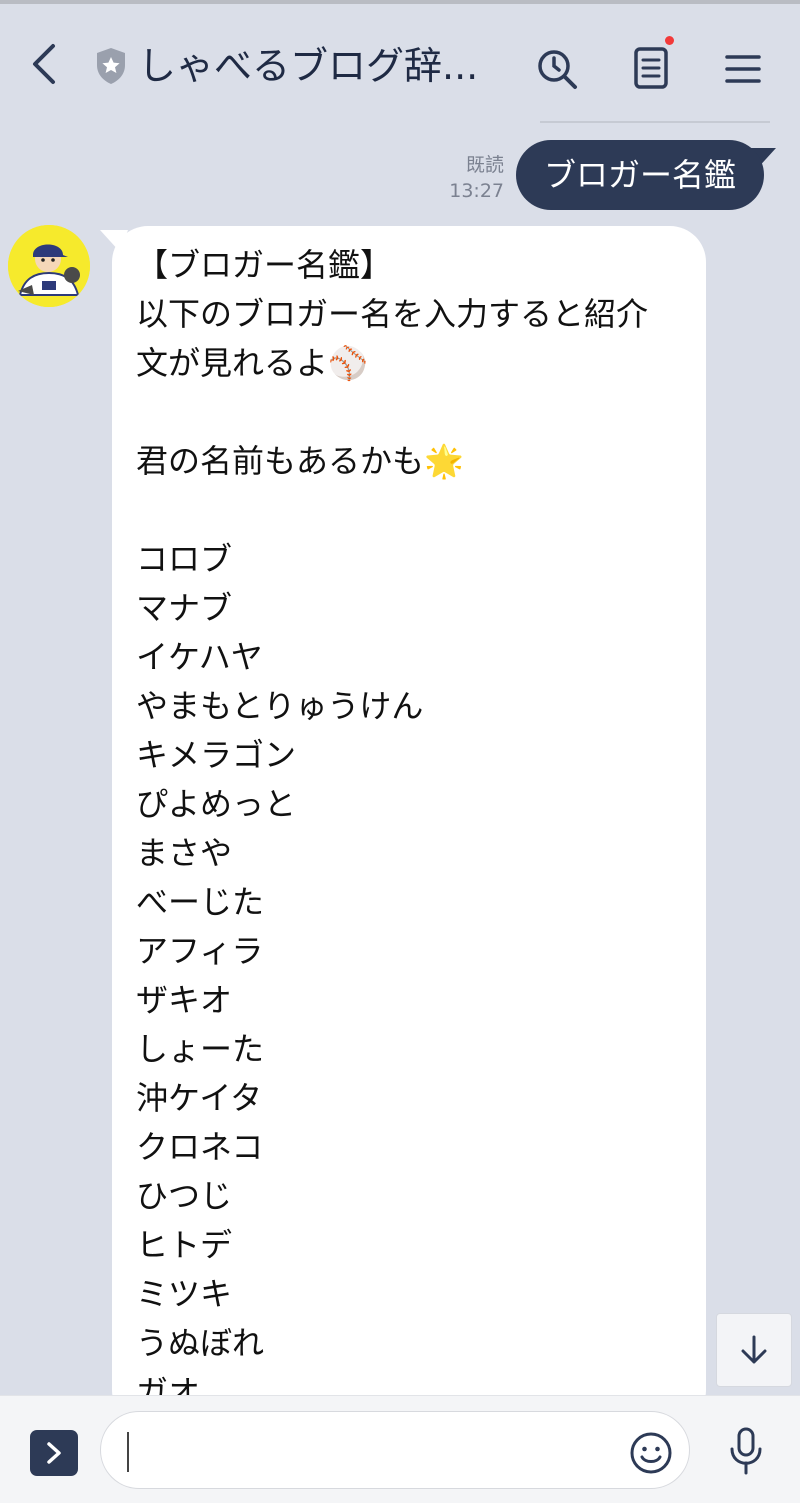 The width and height of the screenshot is (800, 1503). Describe the element at coordinates (746, 1451) in the screenshot. I see `microphone-icon` at that location.